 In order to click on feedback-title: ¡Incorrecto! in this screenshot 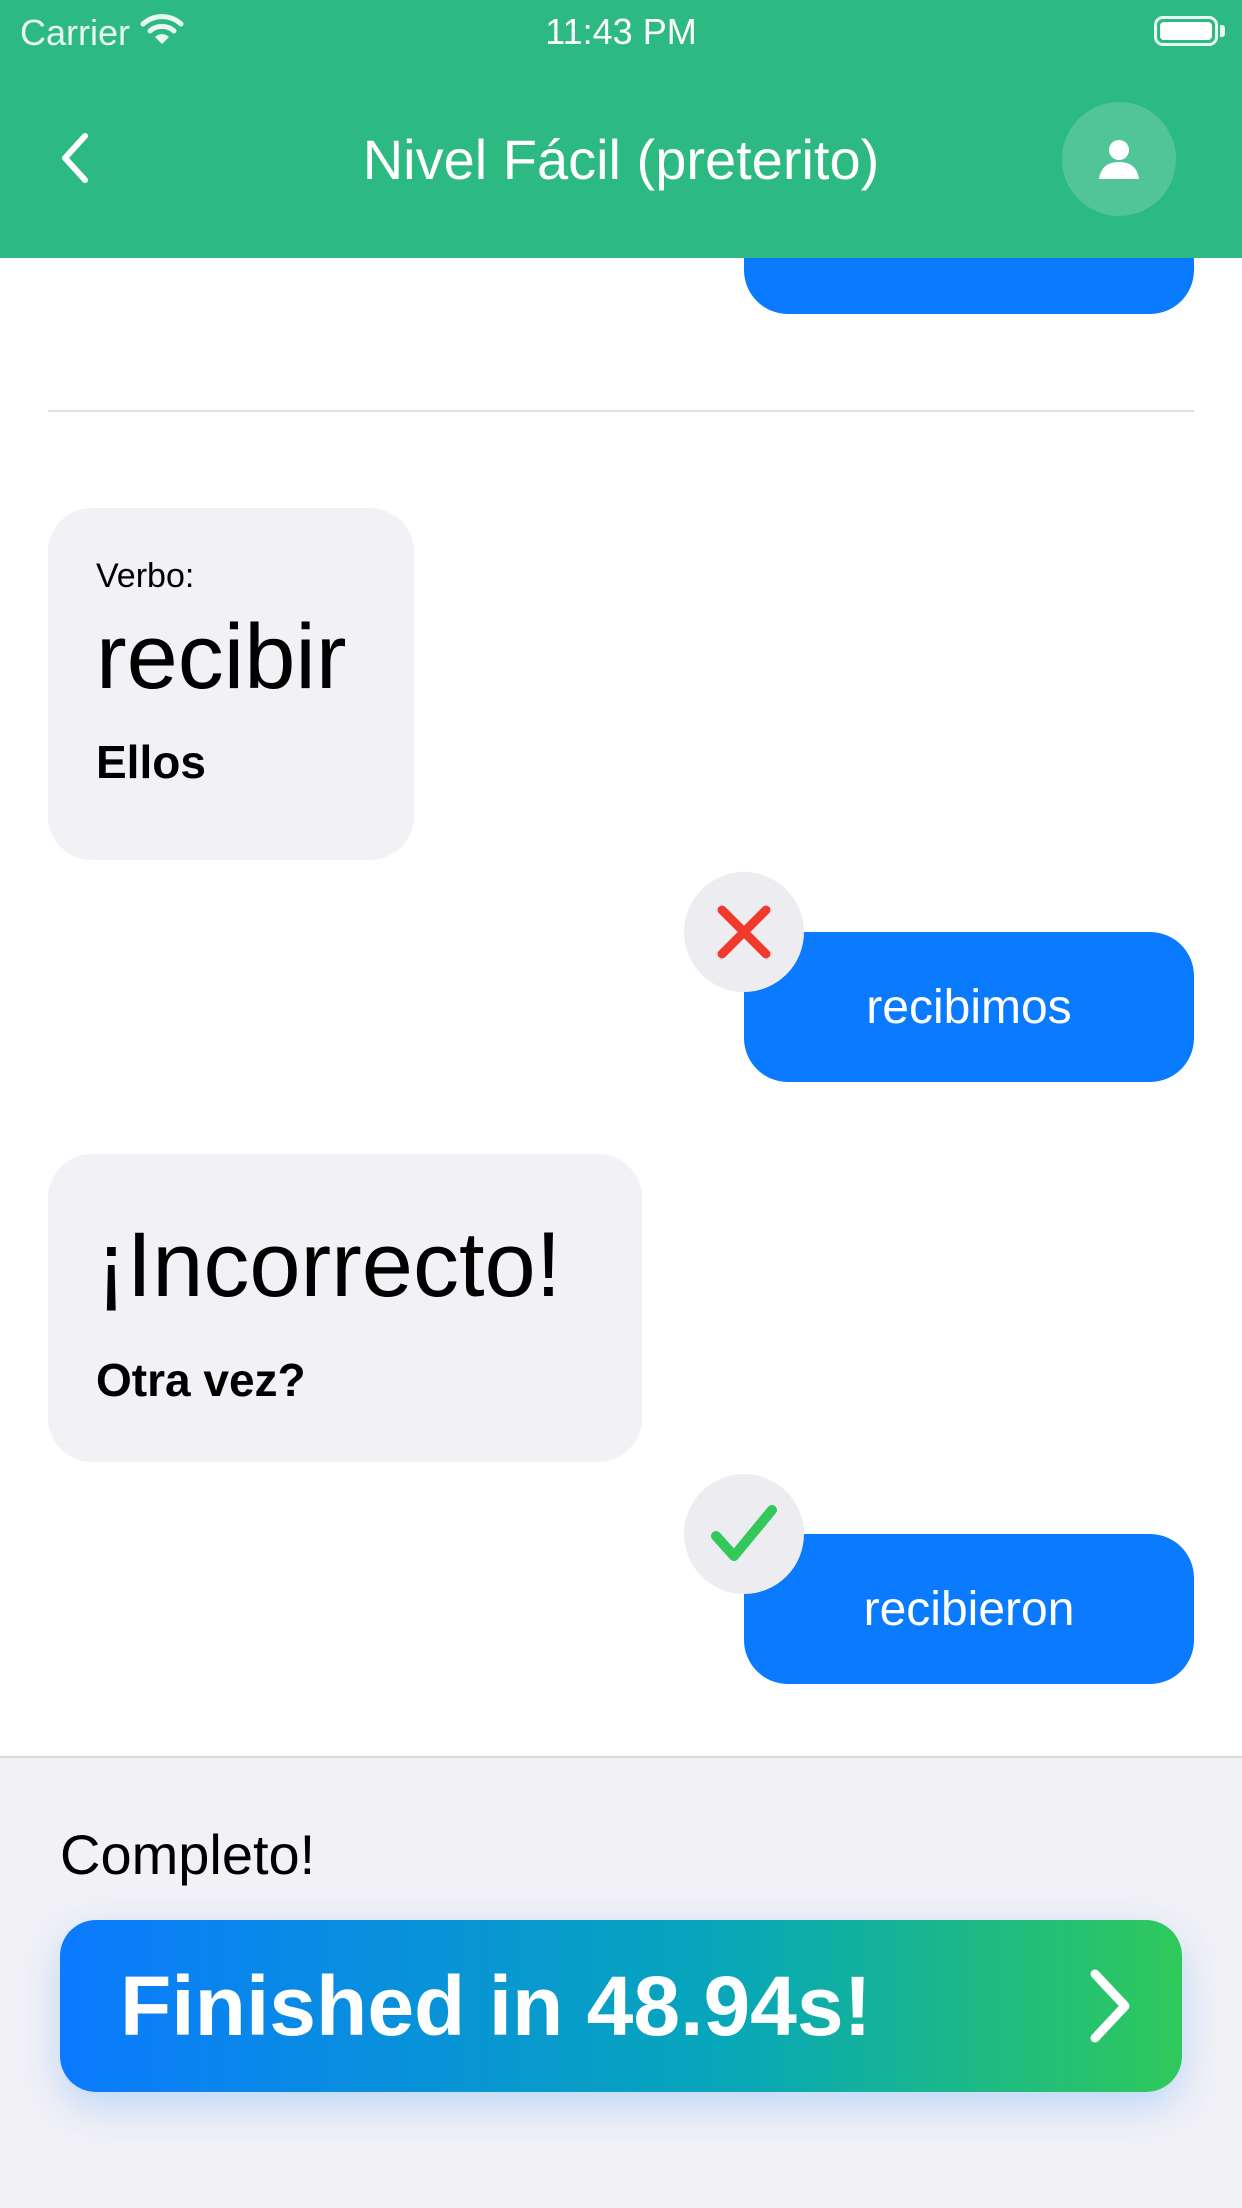, I will do `click(329, 1265)`.